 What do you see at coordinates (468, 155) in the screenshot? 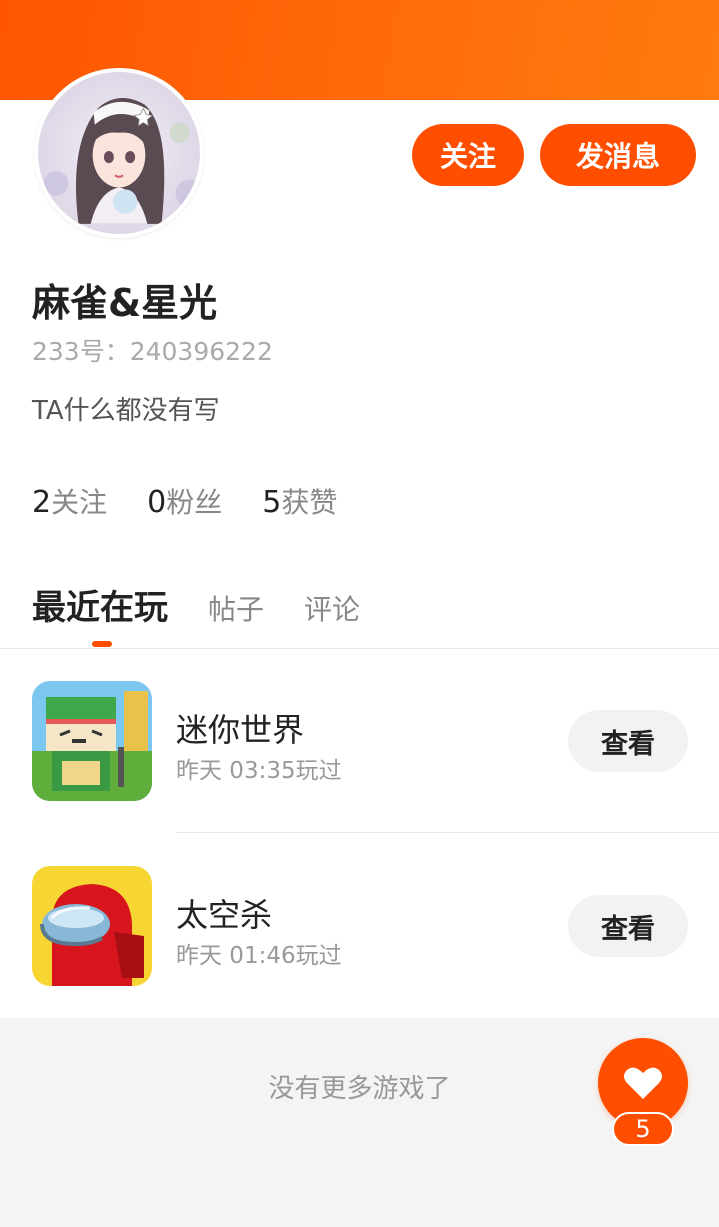
I see `follow-button: 关注` at bounding box center [468, 155].